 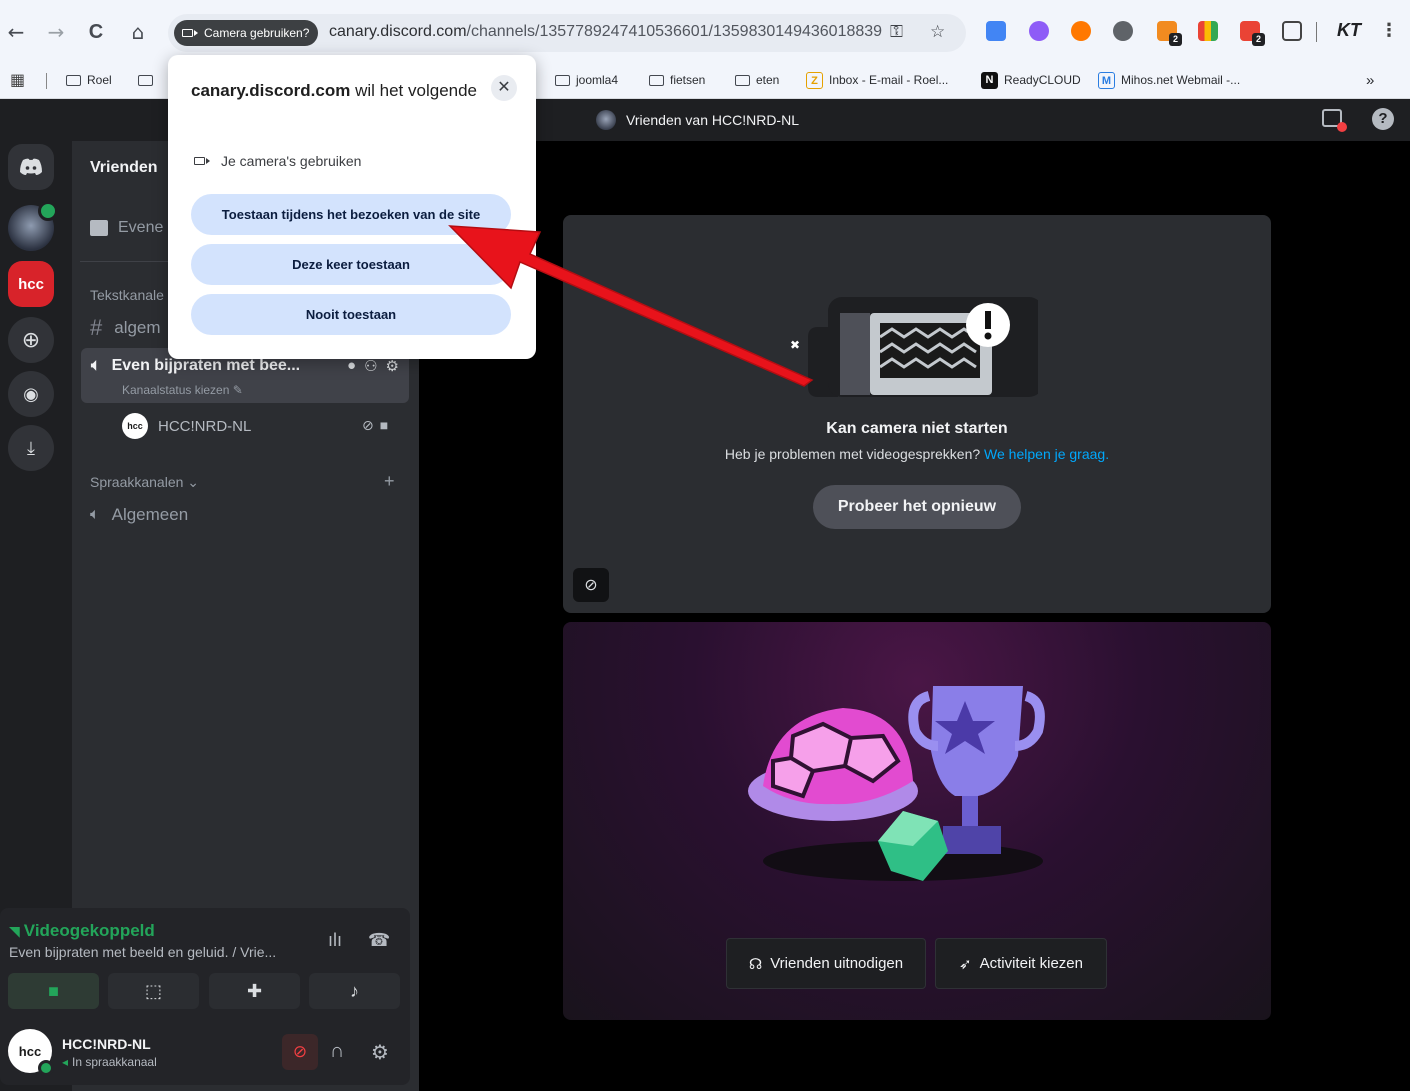 What do you see at coordinates (106, 1044) in the screenshot?
I see `user-name: HCC!NRD-NL` at bounding box center [106, 1044].